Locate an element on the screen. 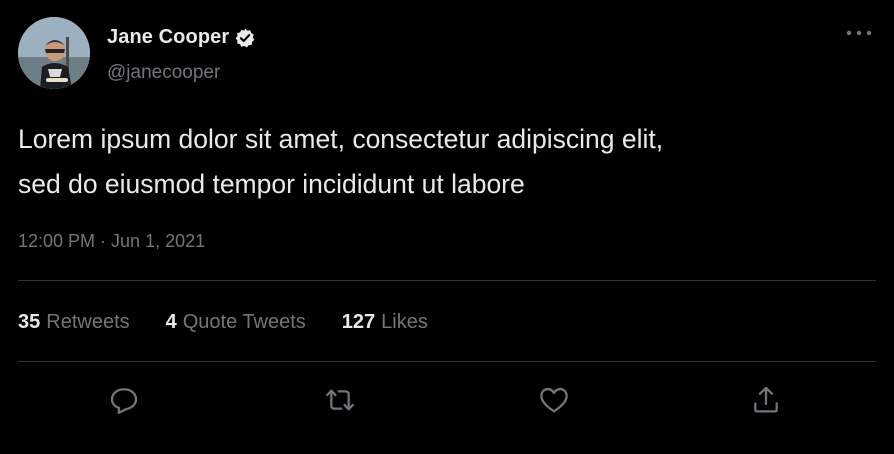 Image resolution: width=894 pixels, height=454 pixels. more-options-button is located at coordinates (859, 33).